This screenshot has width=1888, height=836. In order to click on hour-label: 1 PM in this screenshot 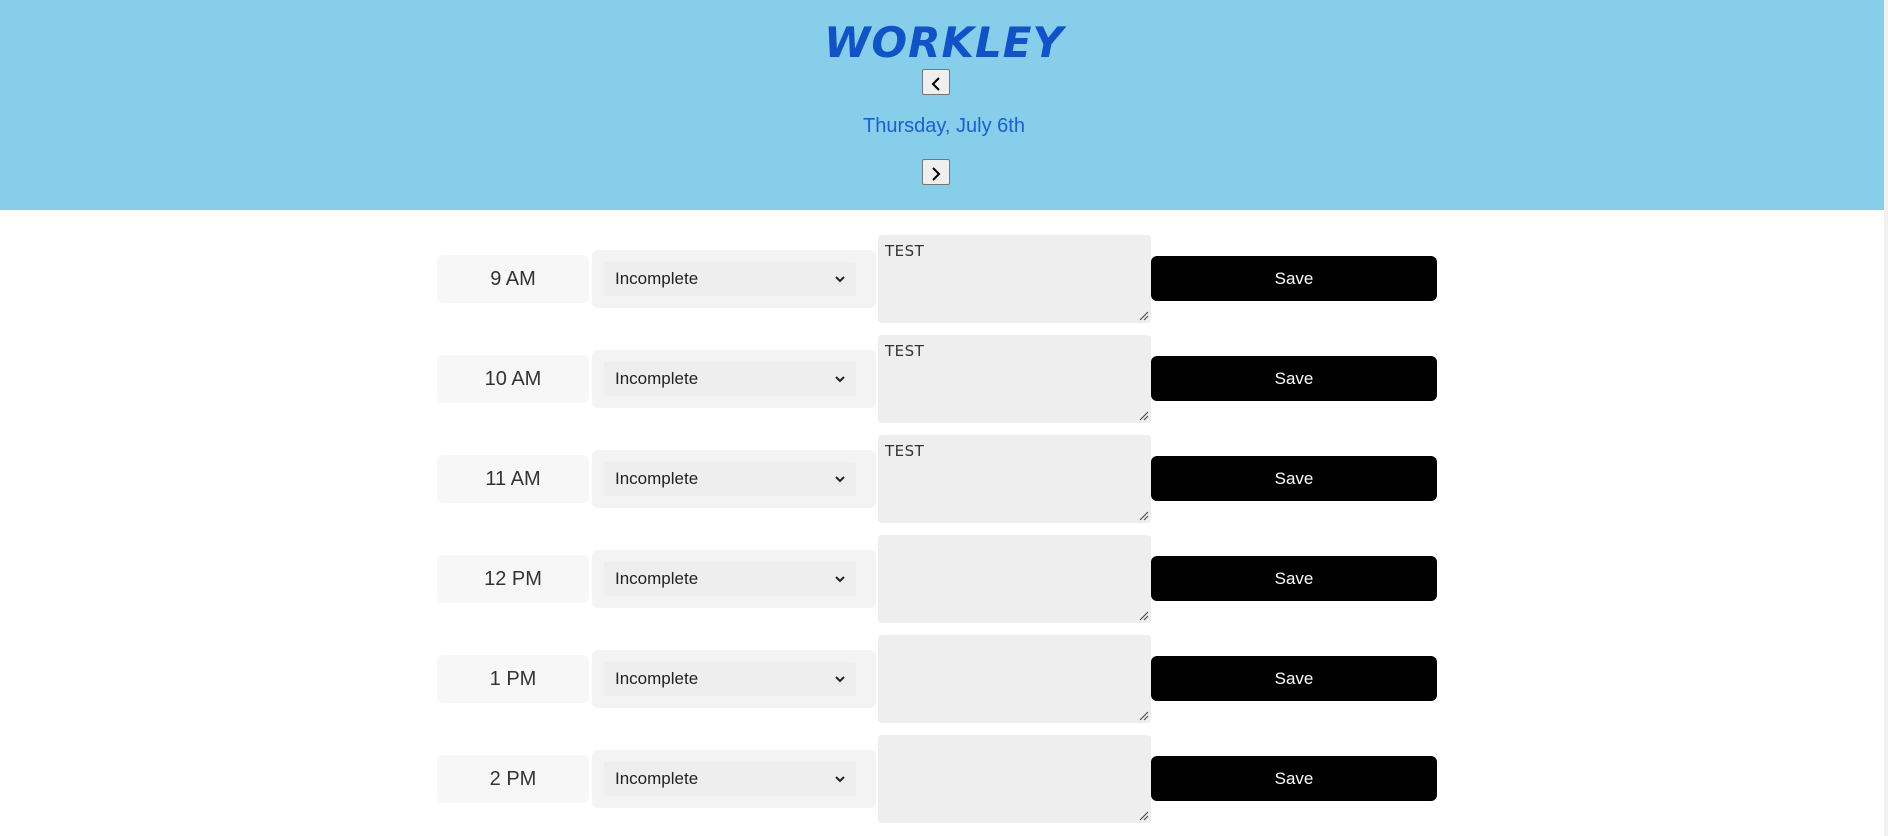, I will do `click(513, 679)`.